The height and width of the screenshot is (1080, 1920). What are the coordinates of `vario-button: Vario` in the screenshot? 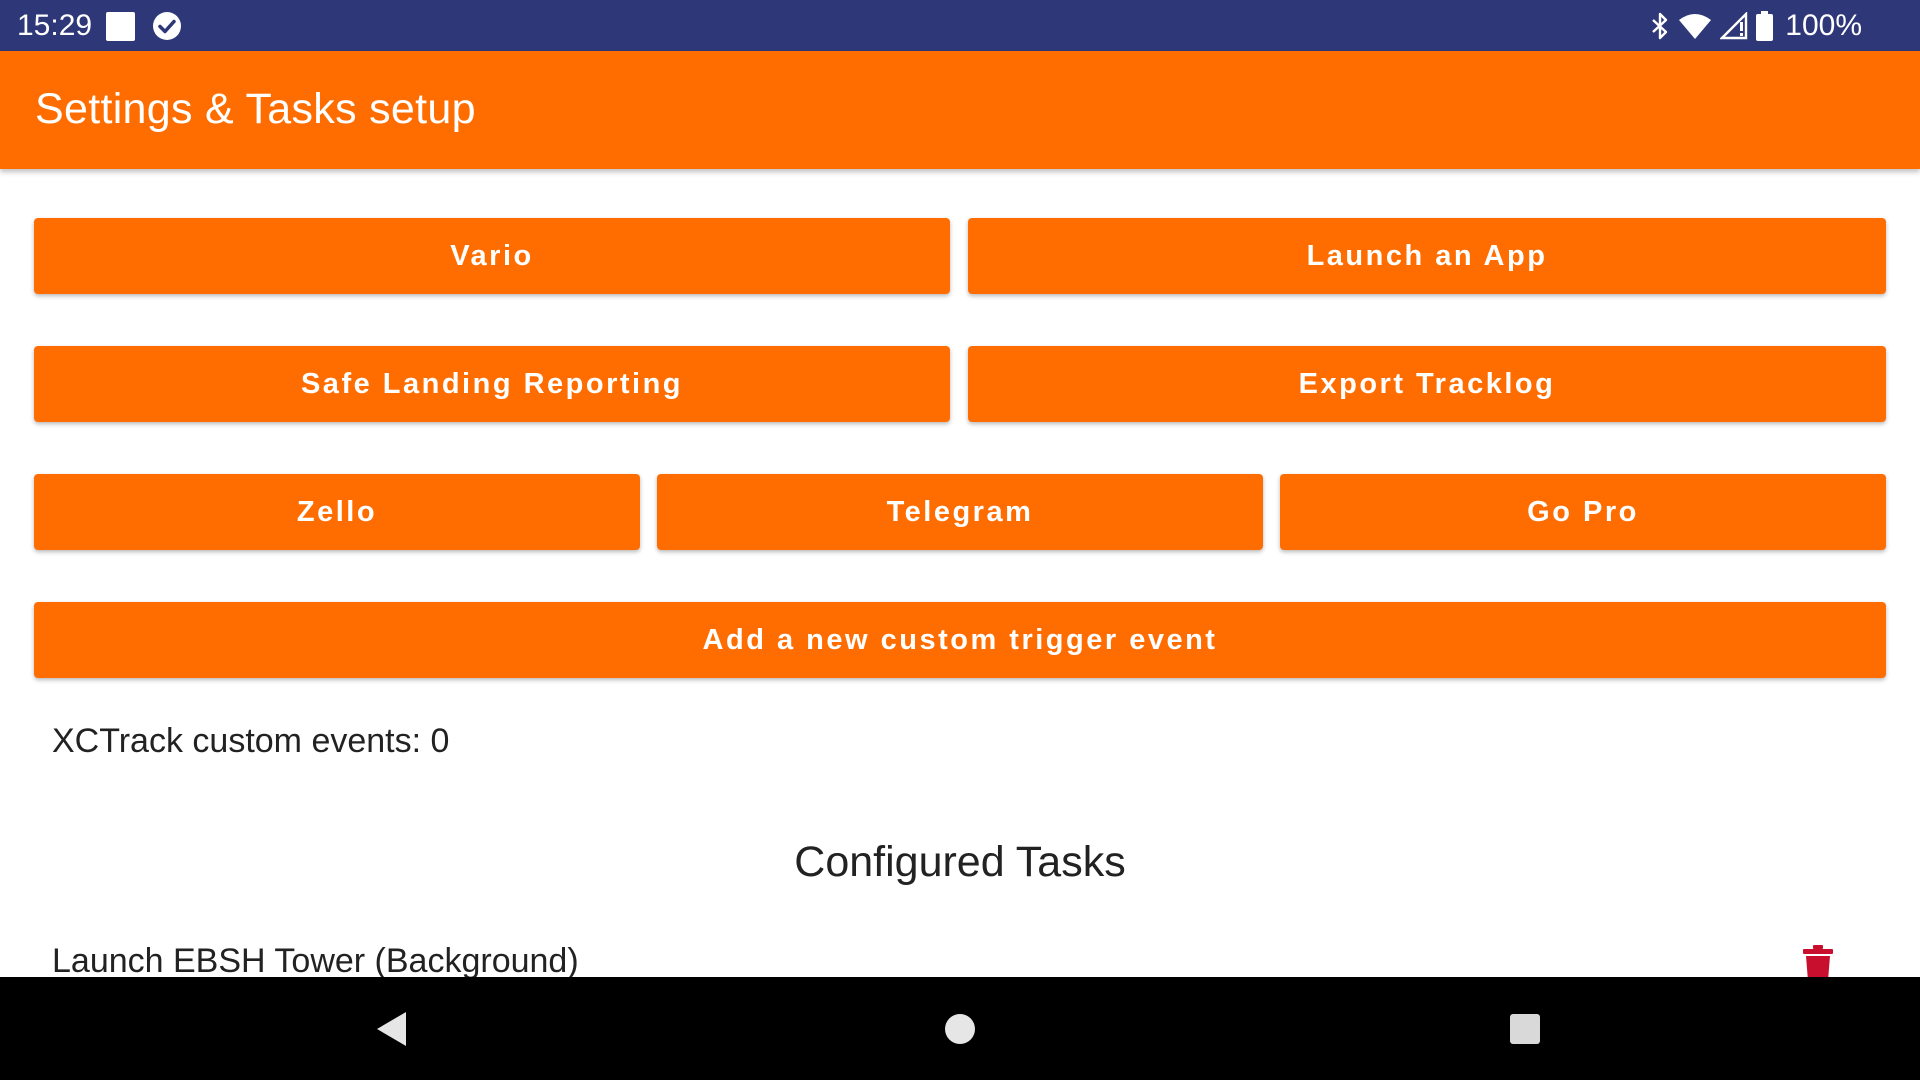 It's located at (492, 256).